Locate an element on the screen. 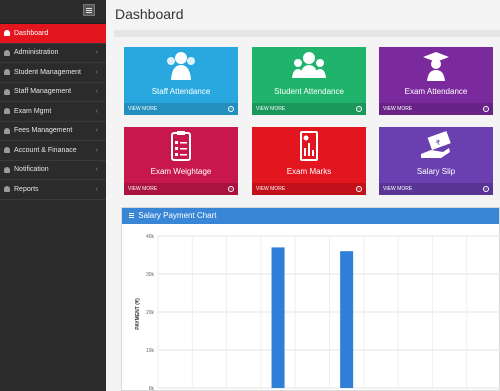  panel-header: Salary Payment Chart is located at coordinates (310, 216).